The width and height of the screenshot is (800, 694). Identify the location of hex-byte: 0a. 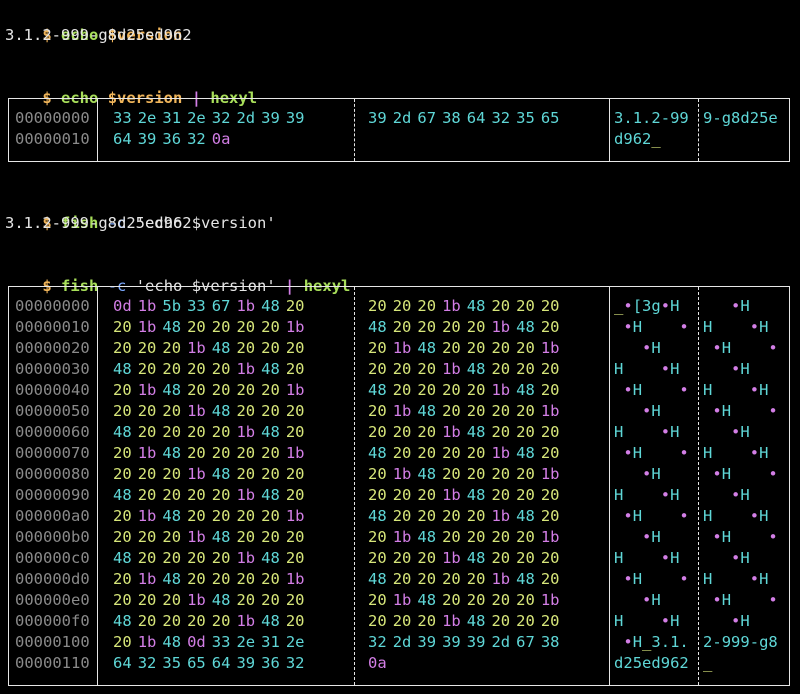
(377, 663).